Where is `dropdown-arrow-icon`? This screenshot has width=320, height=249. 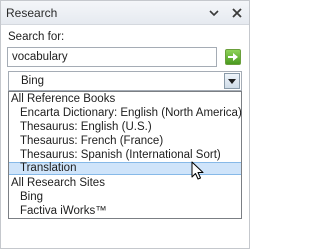 dropdown-arrow-icon is located at coordinates (232, 81).